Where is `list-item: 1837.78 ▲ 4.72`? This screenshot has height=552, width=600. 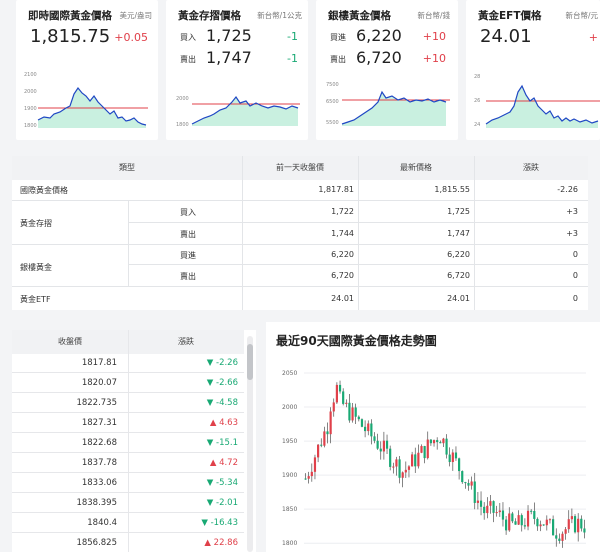 list-item: 1837.78 ▲ 4.72 is located at coordinates (128, 463).